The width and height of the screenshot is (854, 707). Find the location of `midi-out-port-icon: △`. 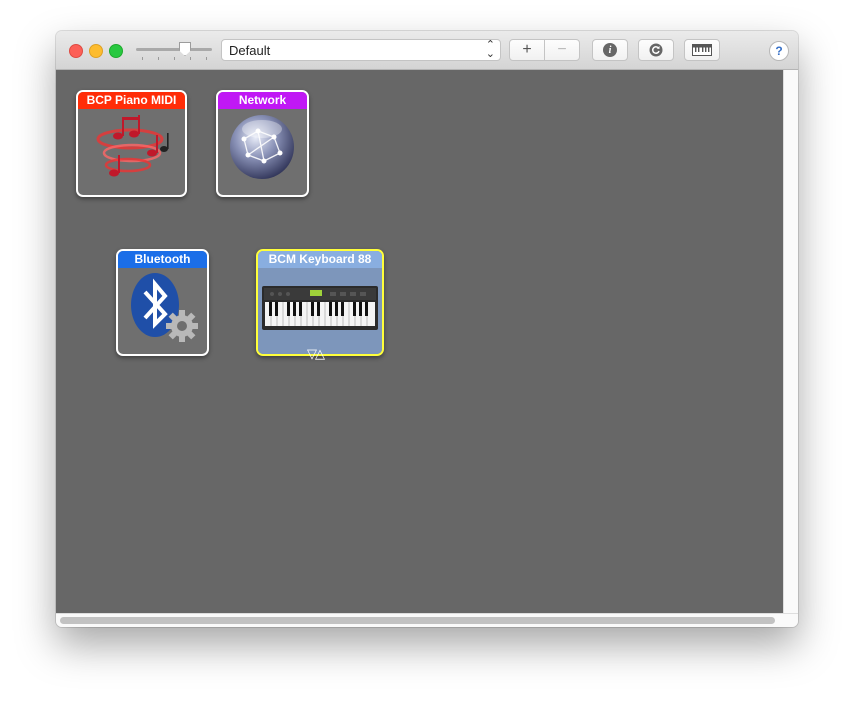

midi-out-port-icon: △ is located at coordinates (320, 353).